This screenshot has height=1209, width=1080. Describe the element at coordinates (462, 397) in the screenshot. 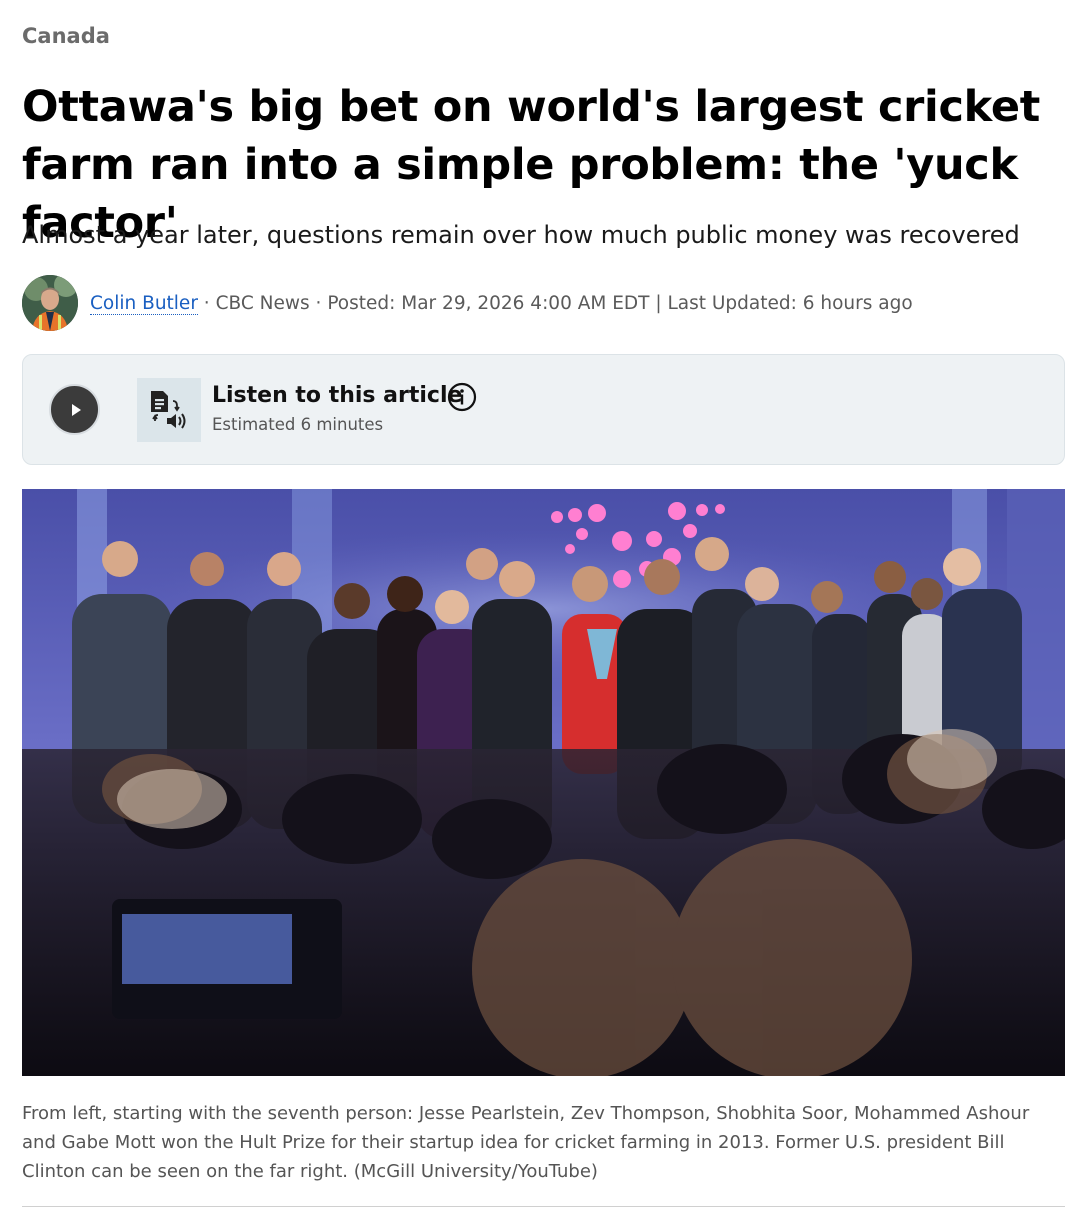

I see `info-icon` at that location.